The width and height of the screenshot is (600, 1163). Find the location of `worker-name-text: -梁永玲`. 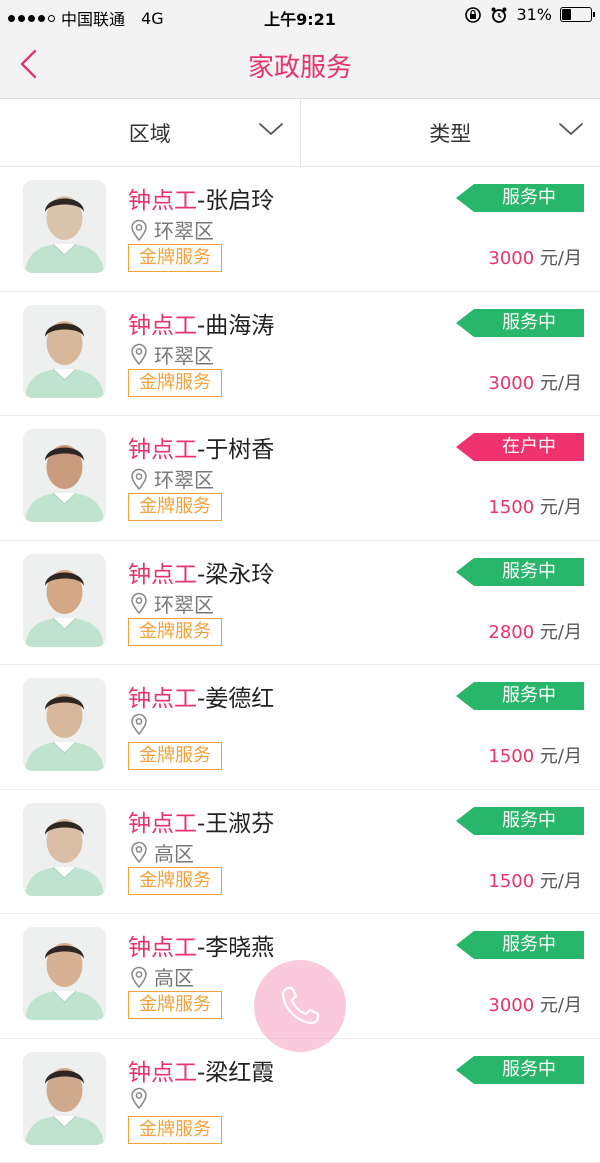

worker-name-text: -梁永玲 is located at coordinates (235, 575).